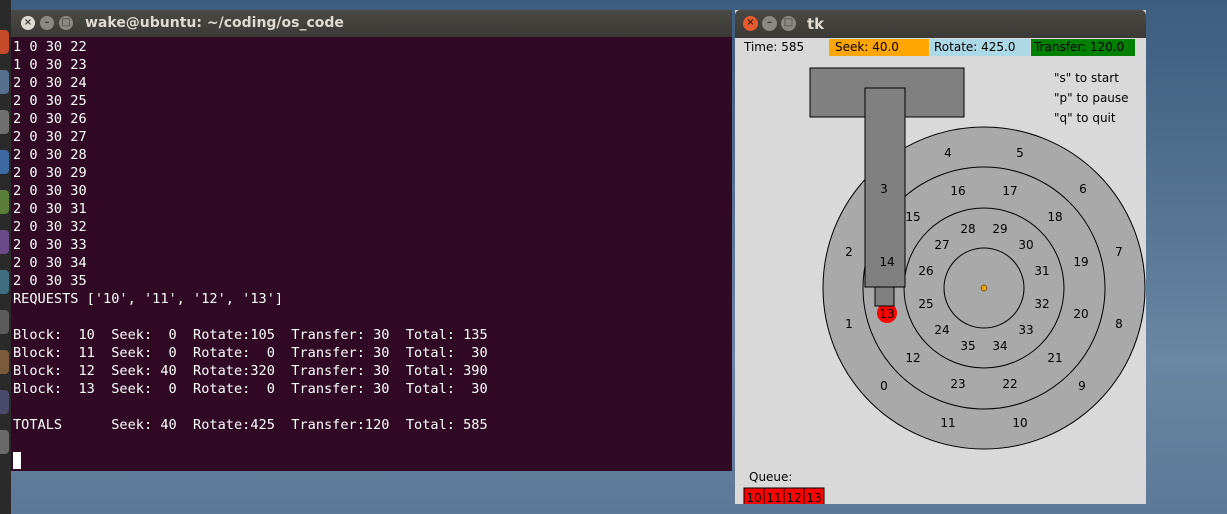 This screenshot has height=514, width=1227. What do you see at coordinates (371, 23) in the screenshot?
I see `terminal-titlebar: × – □ wake@ubuntu: ~/coding/os_code` at bounding box center [371, 23].